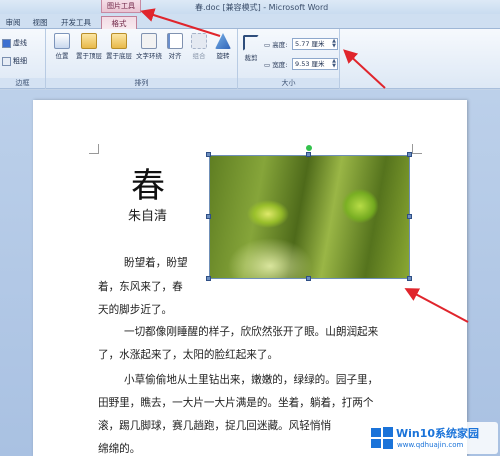 The height and width of the screenshot is (456, 500). What do you see at coordinates (149, 41) in the screenshot?
I see `text-wrap-icon` at bounding box center [149, 41].